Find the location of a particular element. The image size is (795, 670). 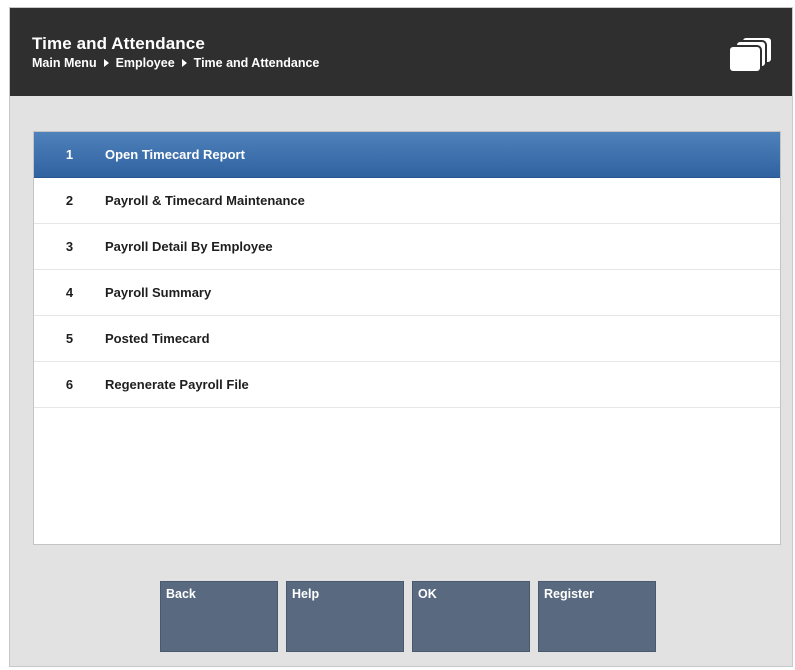

menu-item-posted-timecard: 5 Posted Timecard is located at coordinates (407, 339).